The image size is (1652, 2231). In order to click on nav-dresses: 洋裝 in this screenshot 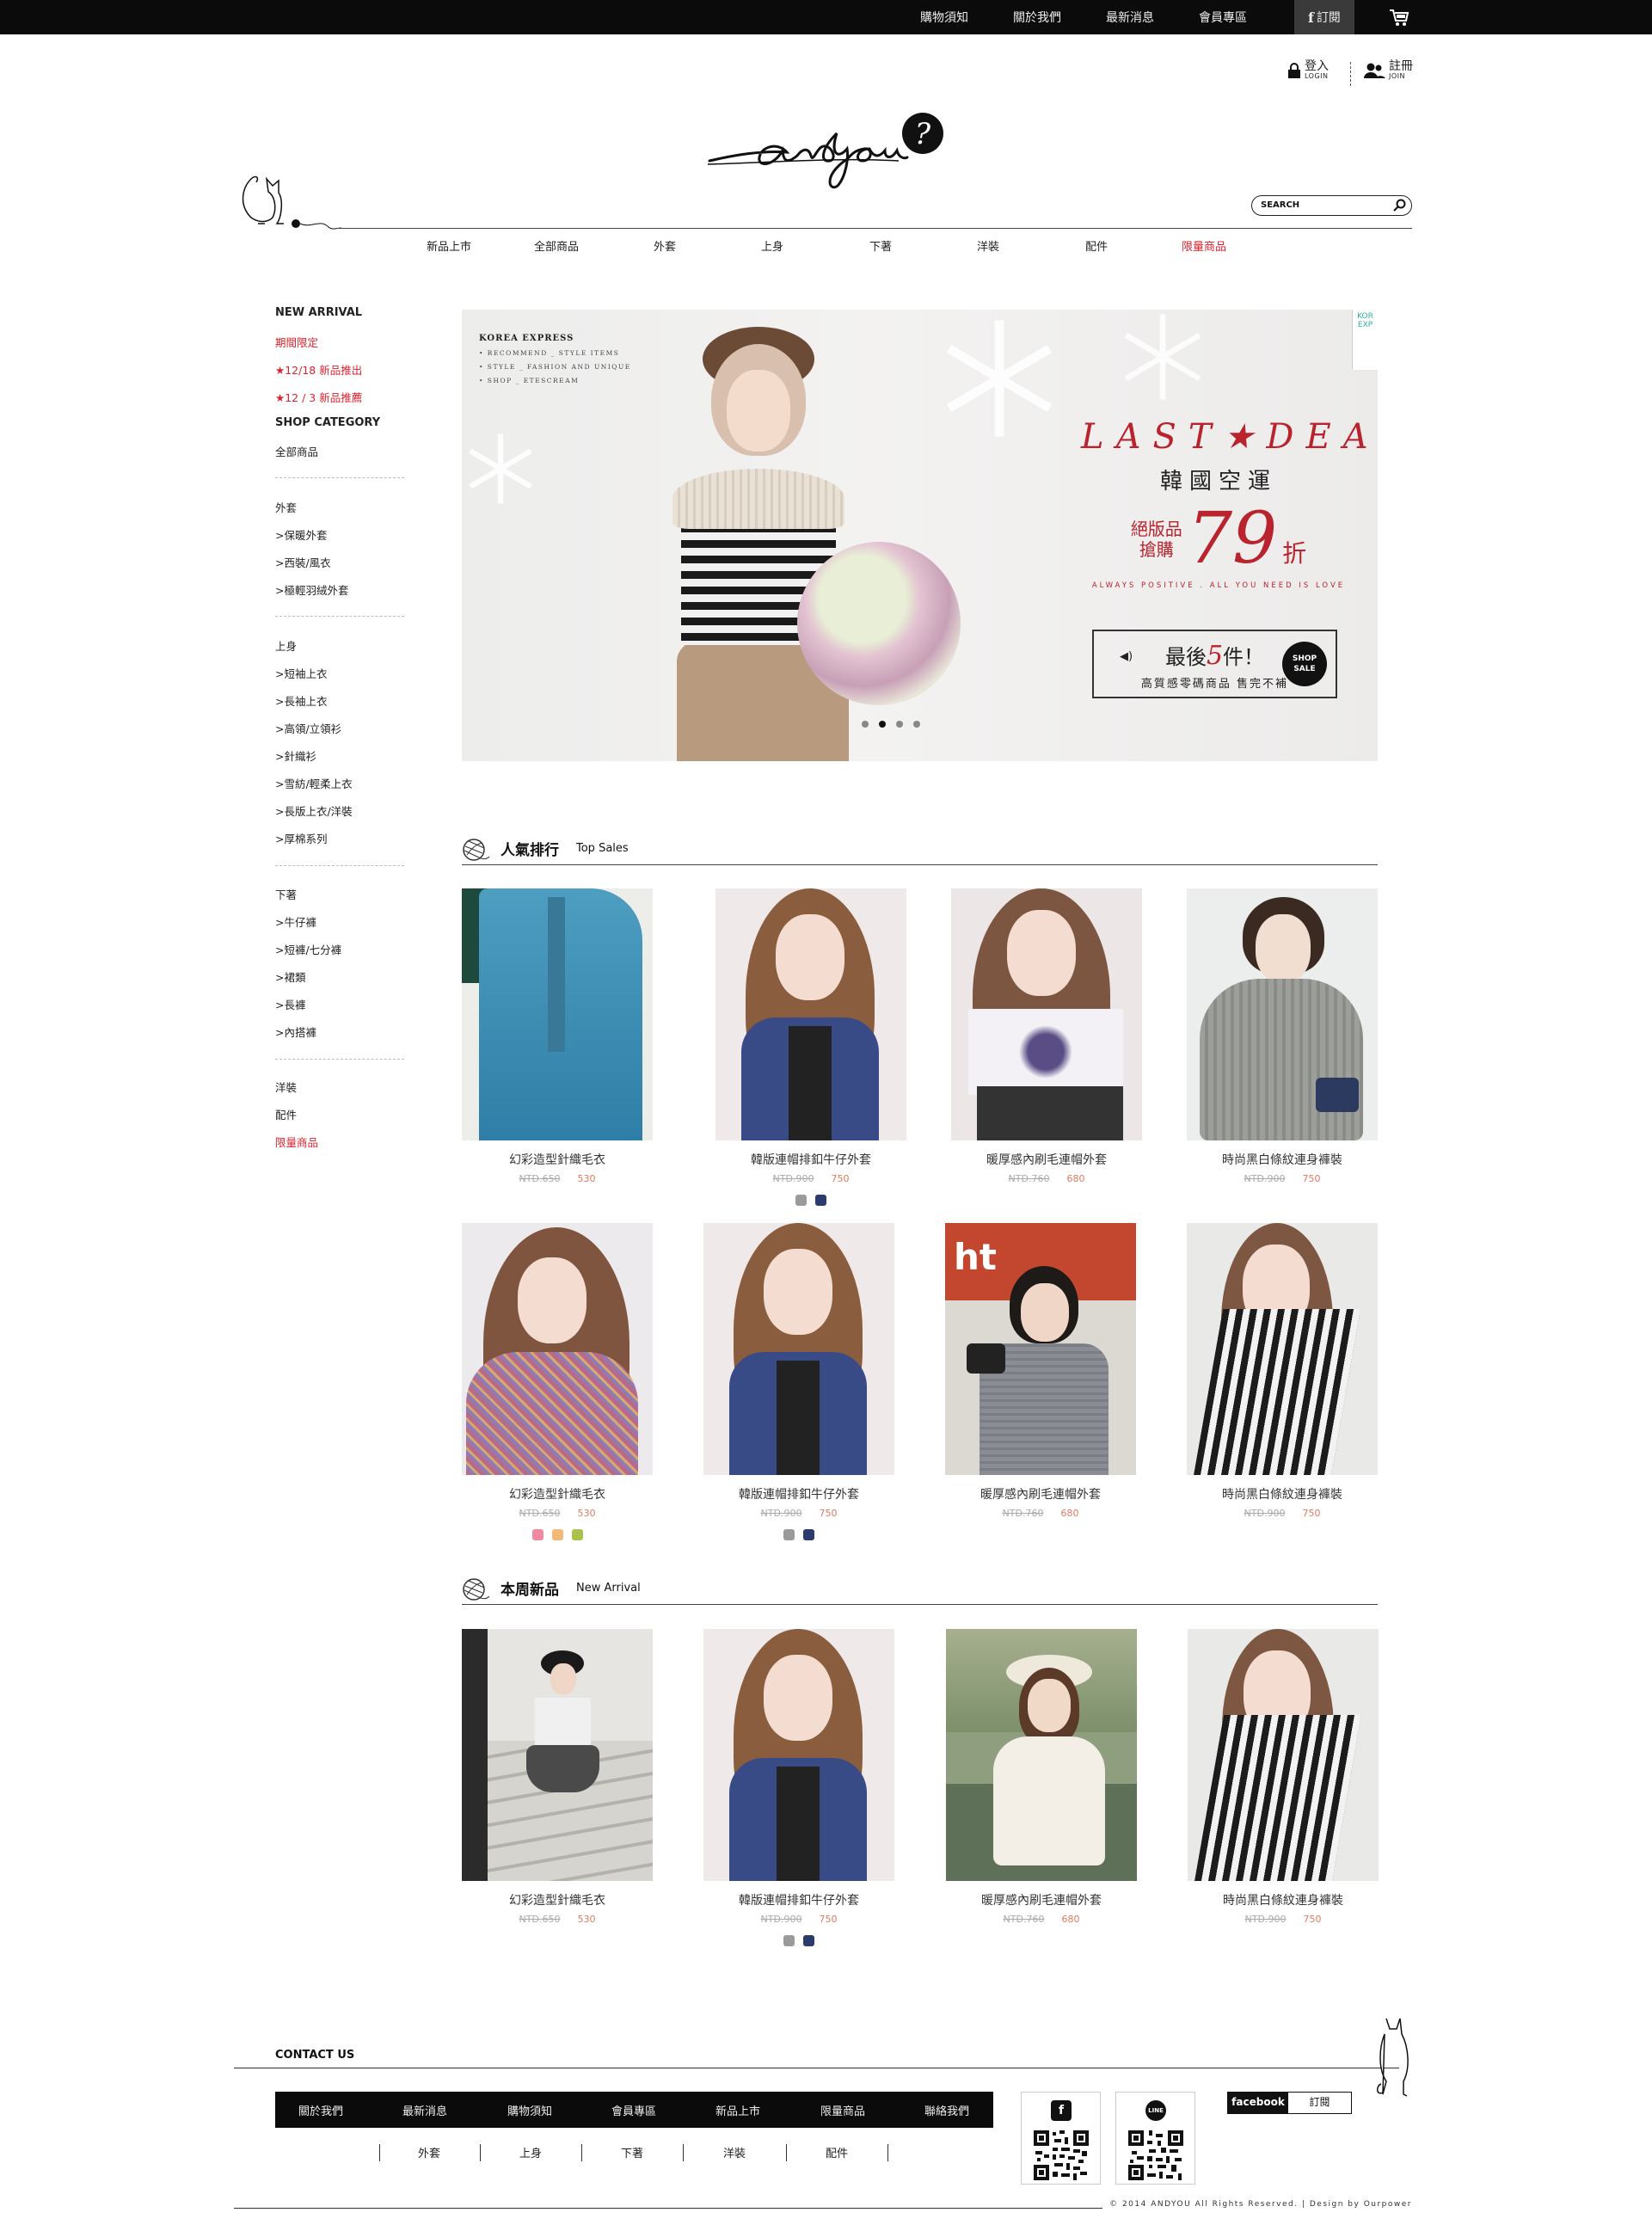, I will do `click(988, 245)`.